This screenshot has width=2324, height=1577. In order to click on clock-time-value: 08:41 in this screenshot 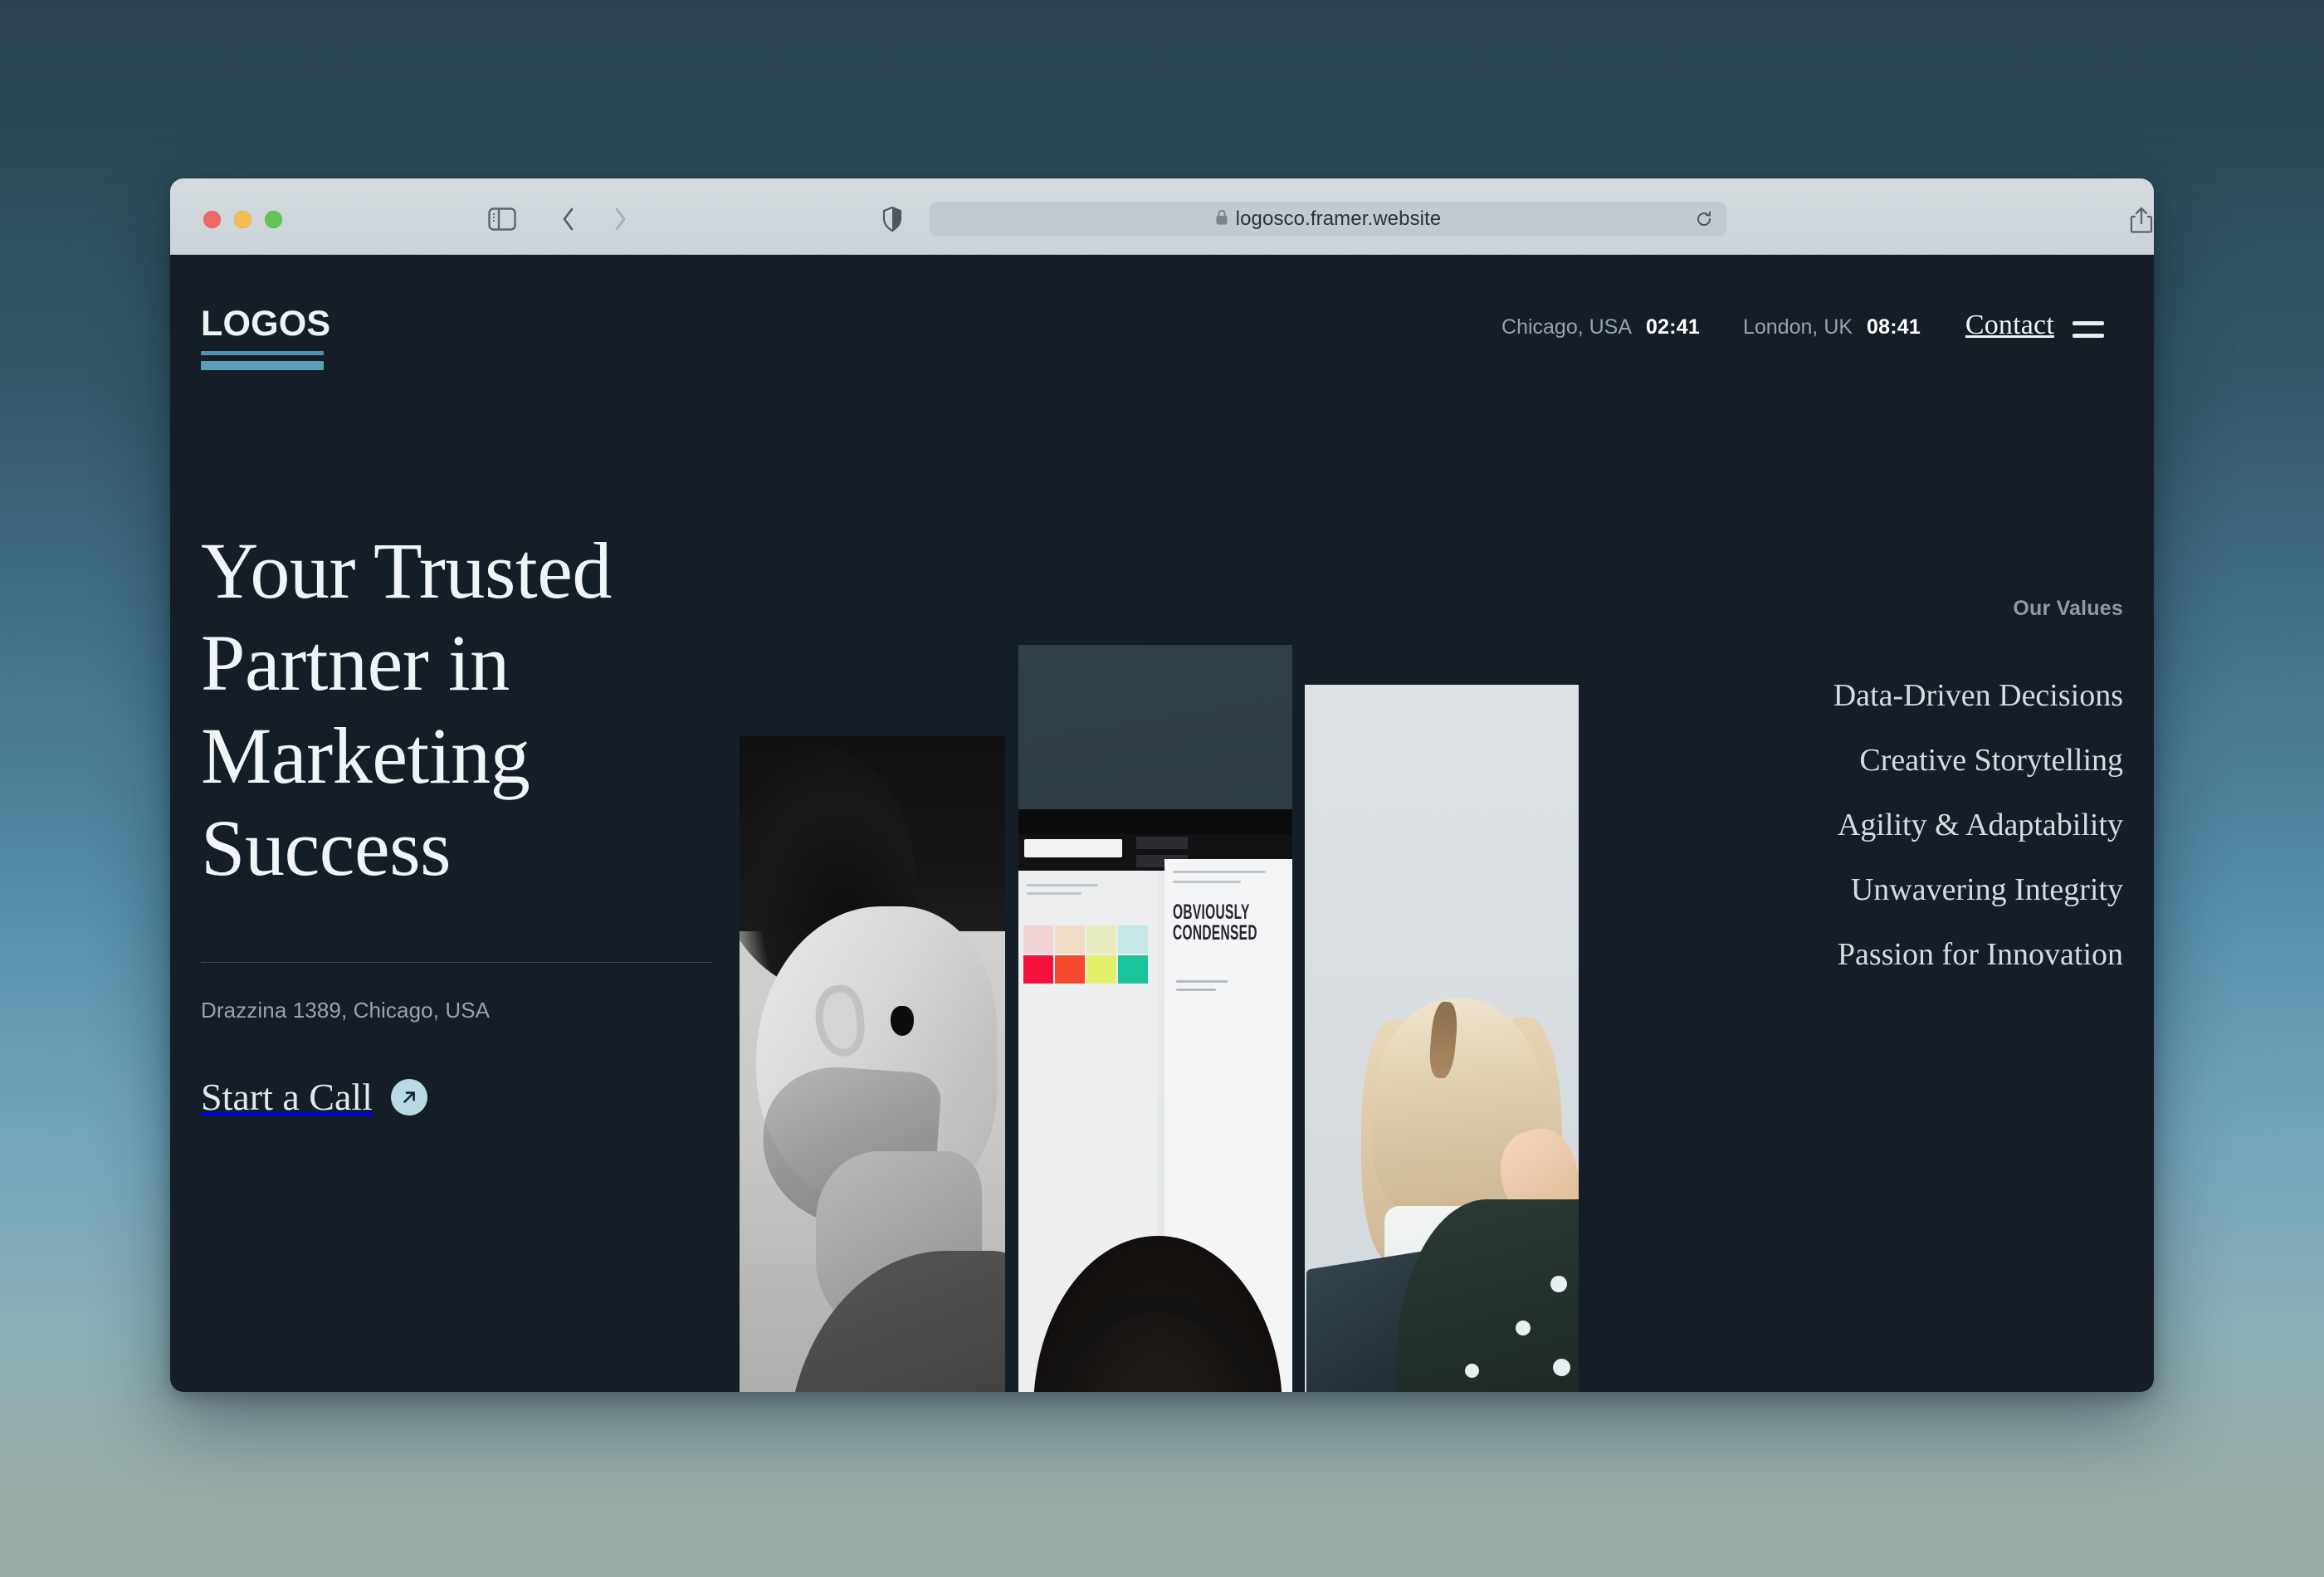, I will do `click(1894, 327)`.